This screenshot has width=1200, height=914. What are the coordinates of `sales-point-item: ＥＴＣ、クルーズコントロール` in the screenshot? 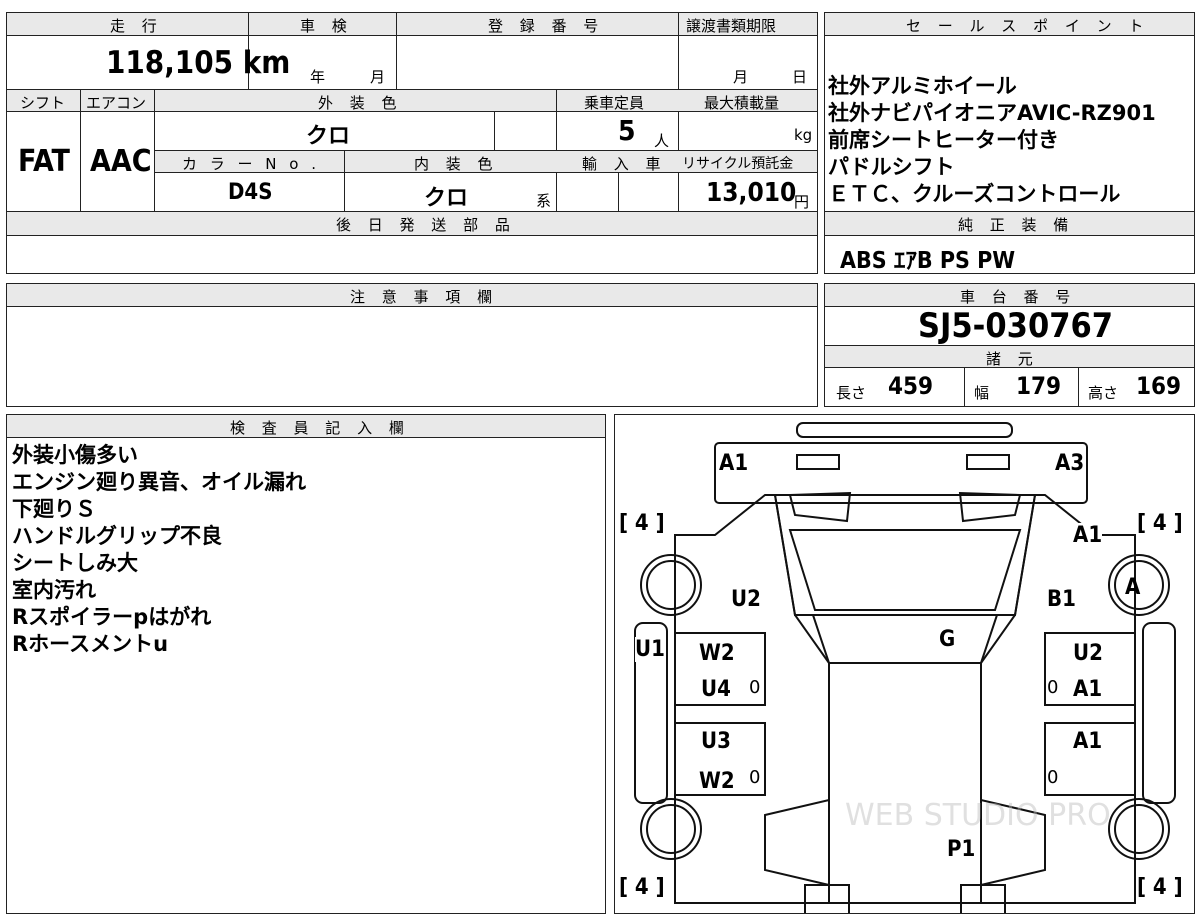 It's located at (974, 194).